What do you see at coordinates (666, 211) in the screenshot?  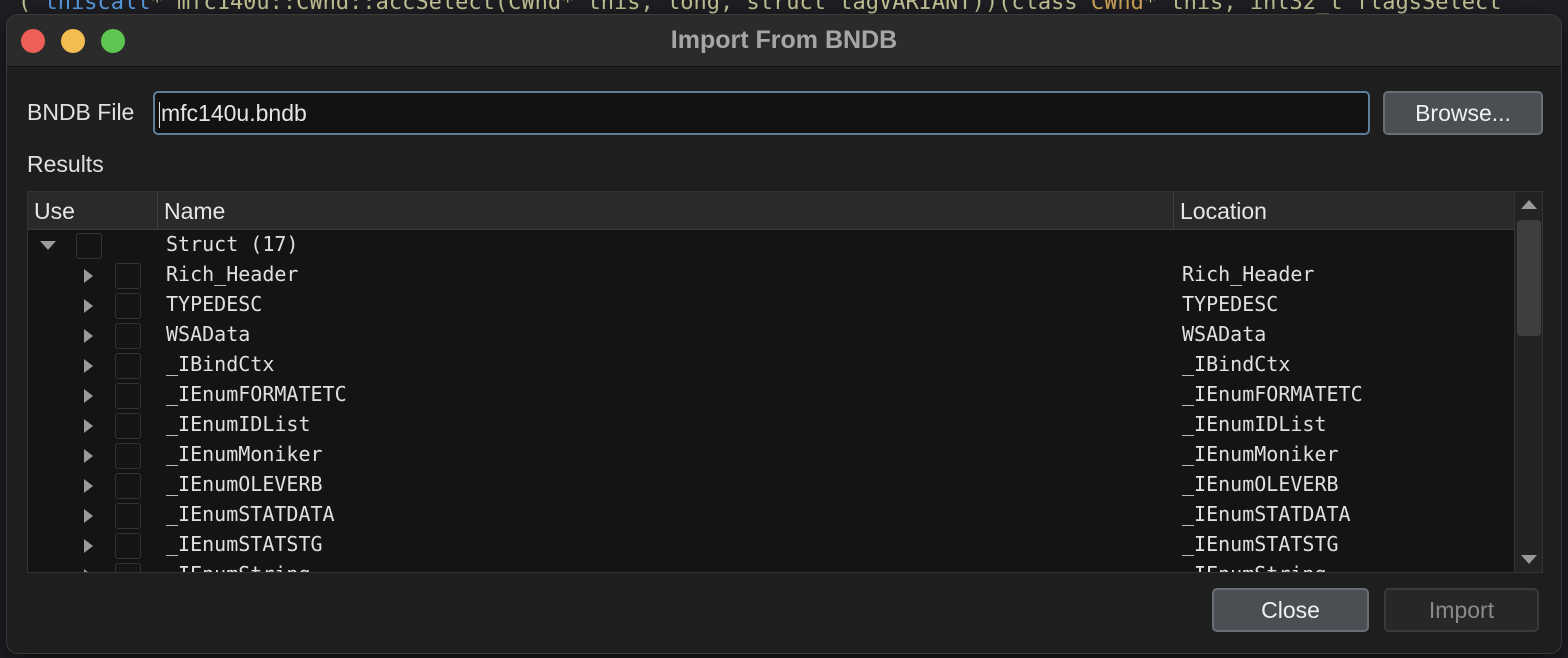 I see `column-header-name: Name` at bounding box center [666, 211].